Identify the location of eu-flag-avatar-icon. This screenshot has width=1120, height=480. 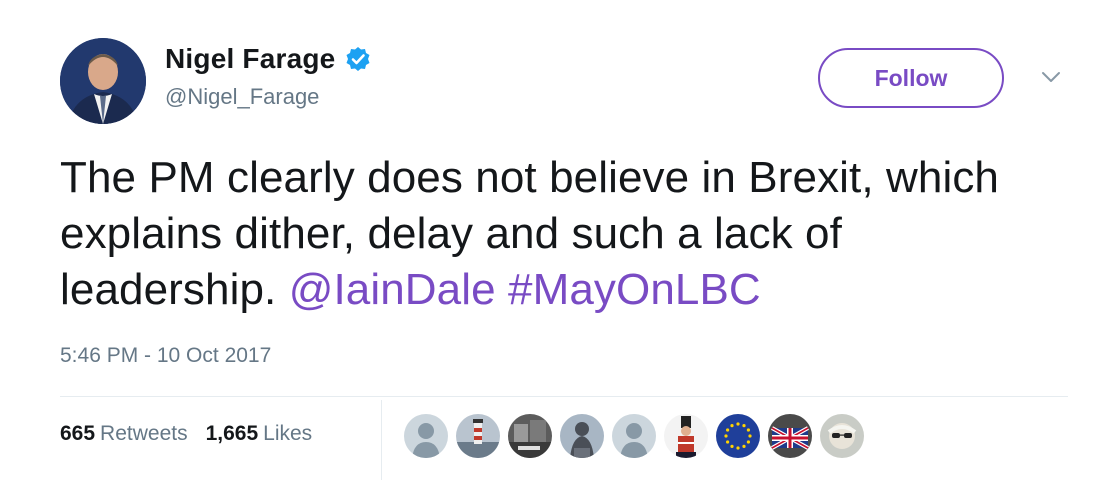
(738, 436).